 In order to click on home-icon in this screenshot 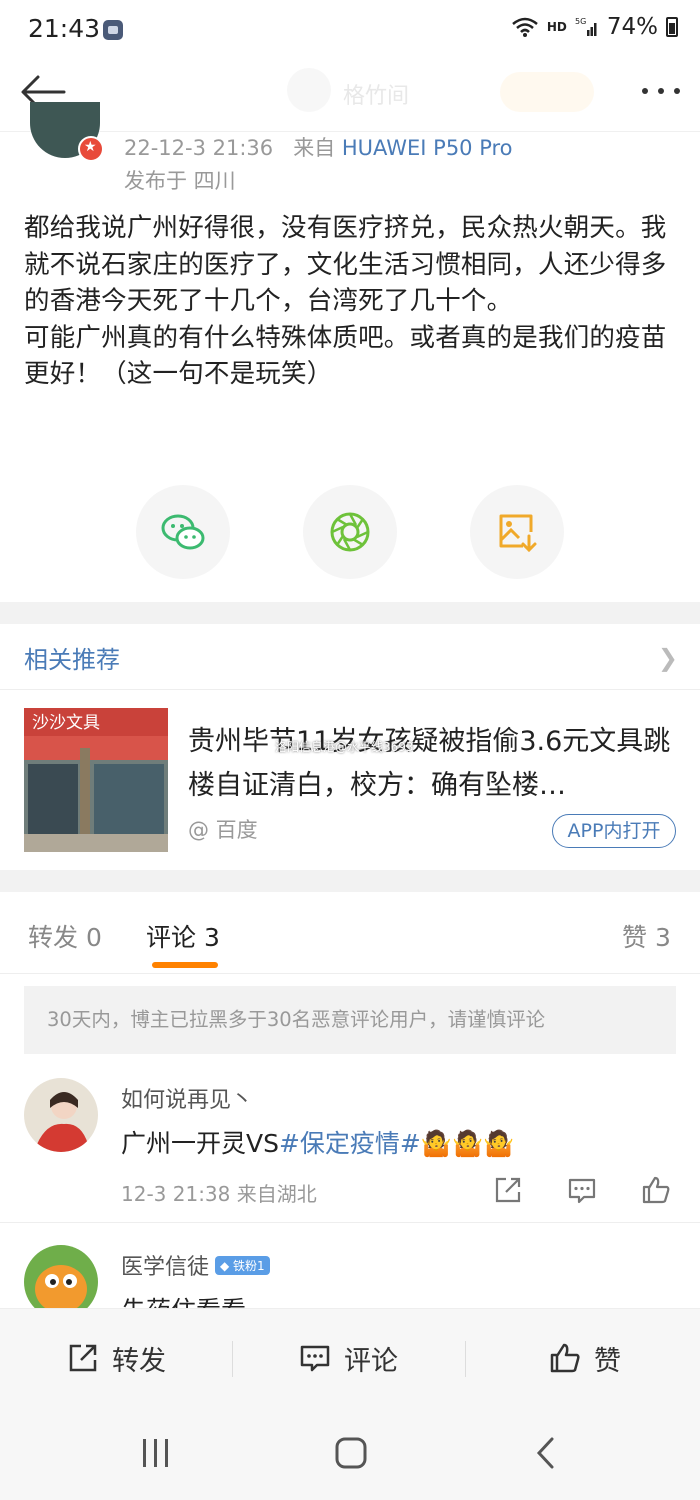, I will do `click(351, 1453)`.